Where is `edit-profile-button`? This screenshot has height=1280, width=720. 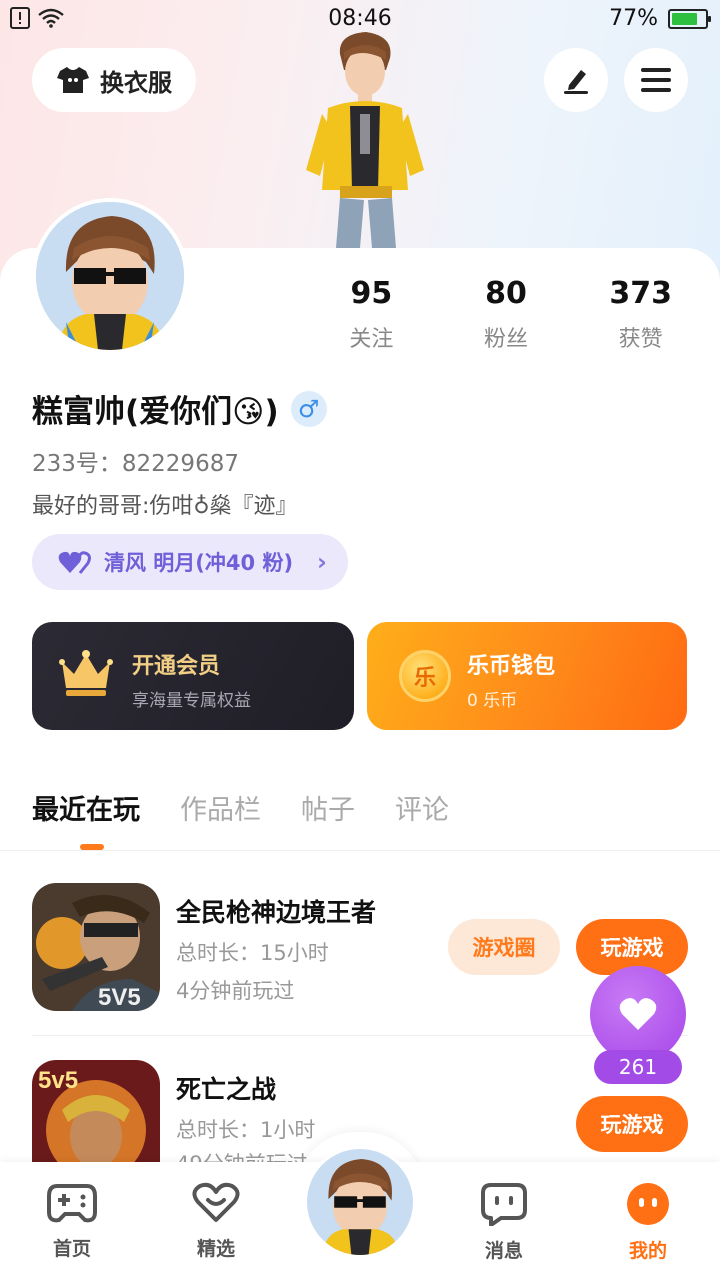 edit-profile-button is located at coordinates (576, 80).